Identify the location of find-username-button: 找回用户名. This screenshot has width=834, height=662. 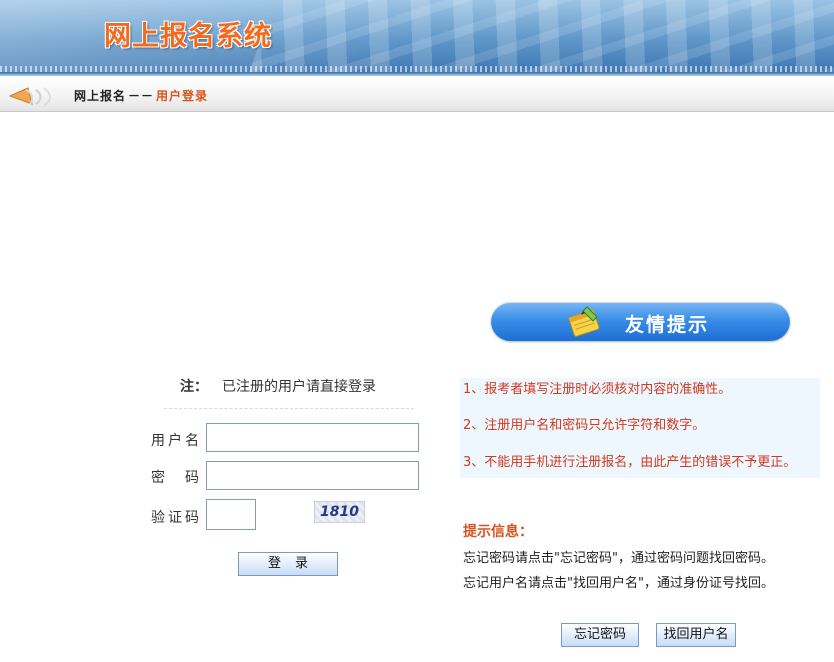
(696, 635).